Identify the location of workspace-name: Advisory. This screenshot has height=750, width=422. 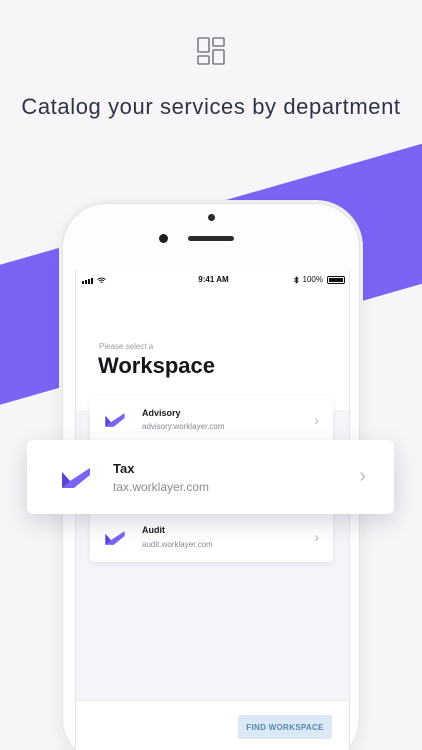
(161, 413).